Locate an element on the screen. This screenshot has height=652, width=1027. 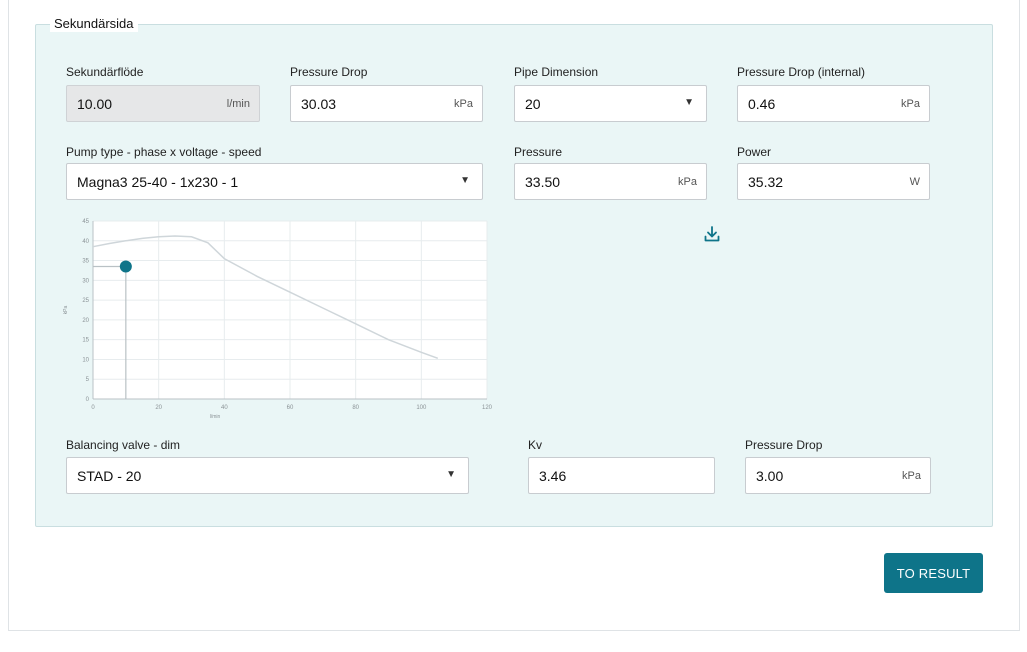
valve-pressure-drop-label: Pressure Drop is located at coordinates (784, 445).